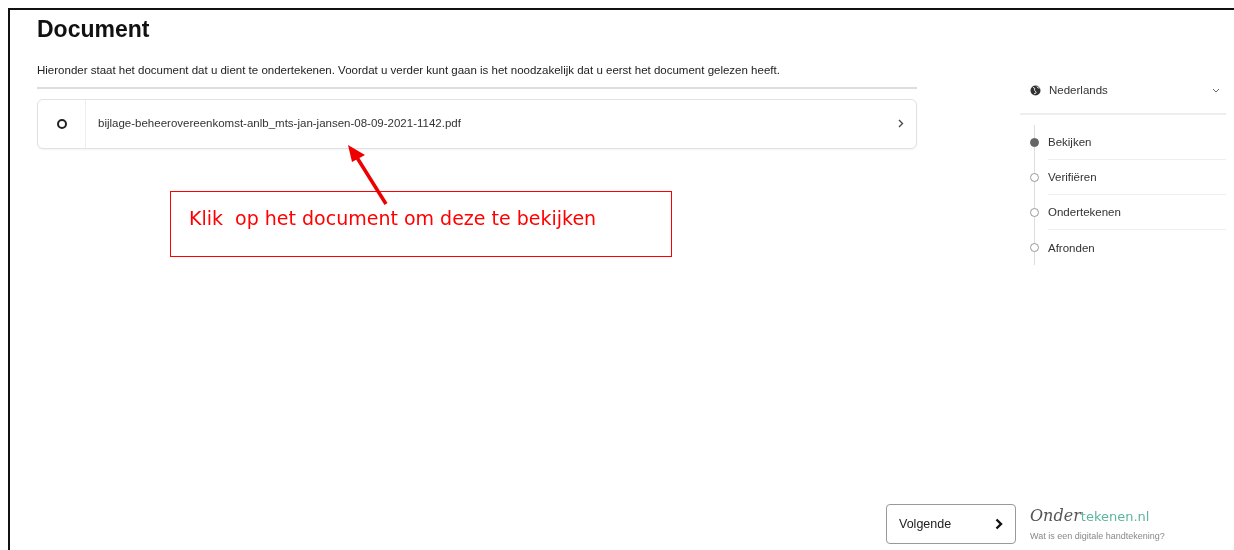 Image resolution: width=1234 pixels, height=550 pixels. I want to click on intro-text: Hieronder staat het document dat u dient te ondertekenen. Voordat u verder kunt gaan is het noodzakelijk dat u eerst het document gelezen heeft., so click(477, 75).